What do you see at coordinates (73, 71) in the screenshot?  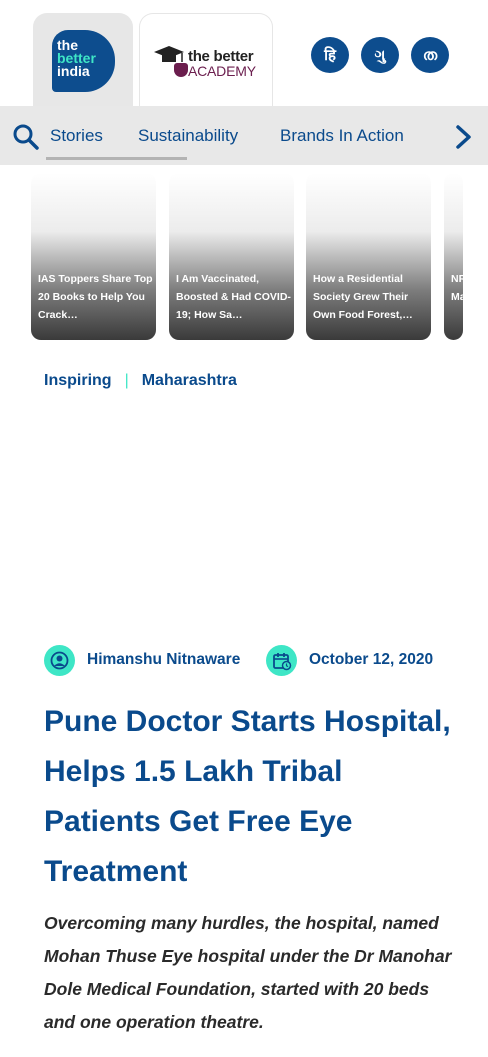 I see `logo-text-india: india` at bounding box center [73, 71].